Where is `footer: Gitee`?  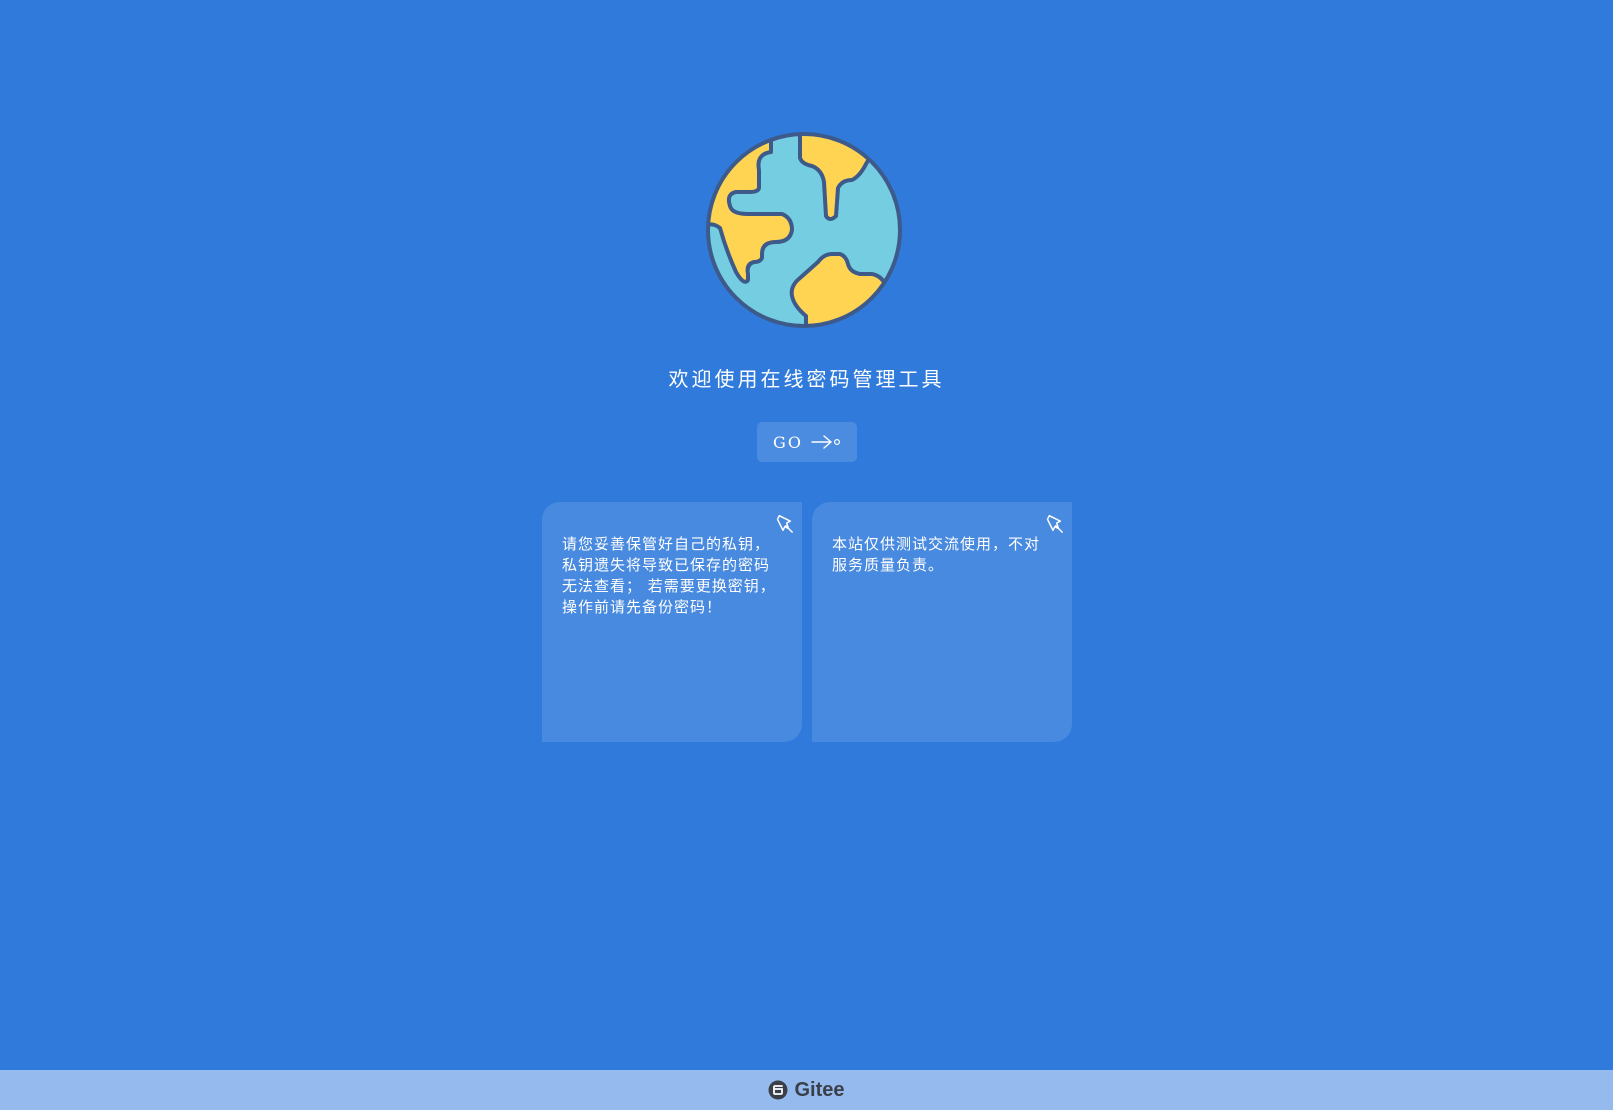
footer: Gitee is located at coordinates (806, 1090).